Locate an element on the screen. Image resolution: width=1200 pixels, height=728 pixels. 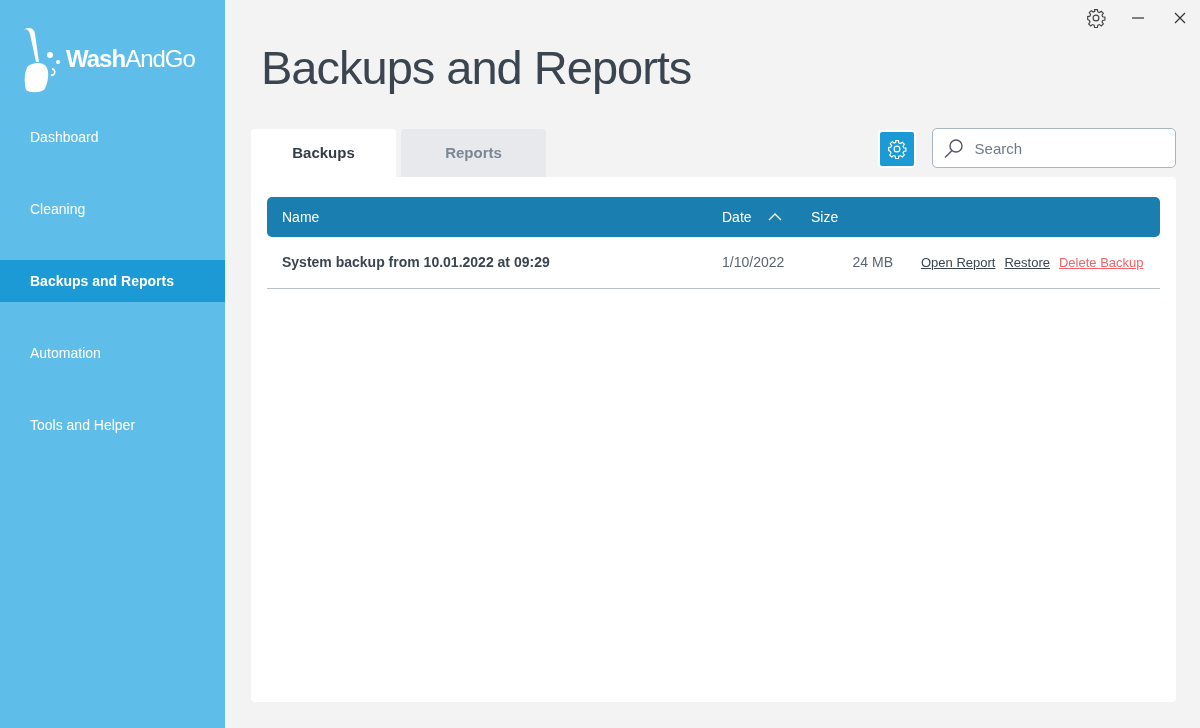
tab: Backups is located at coordinates (323, 153).